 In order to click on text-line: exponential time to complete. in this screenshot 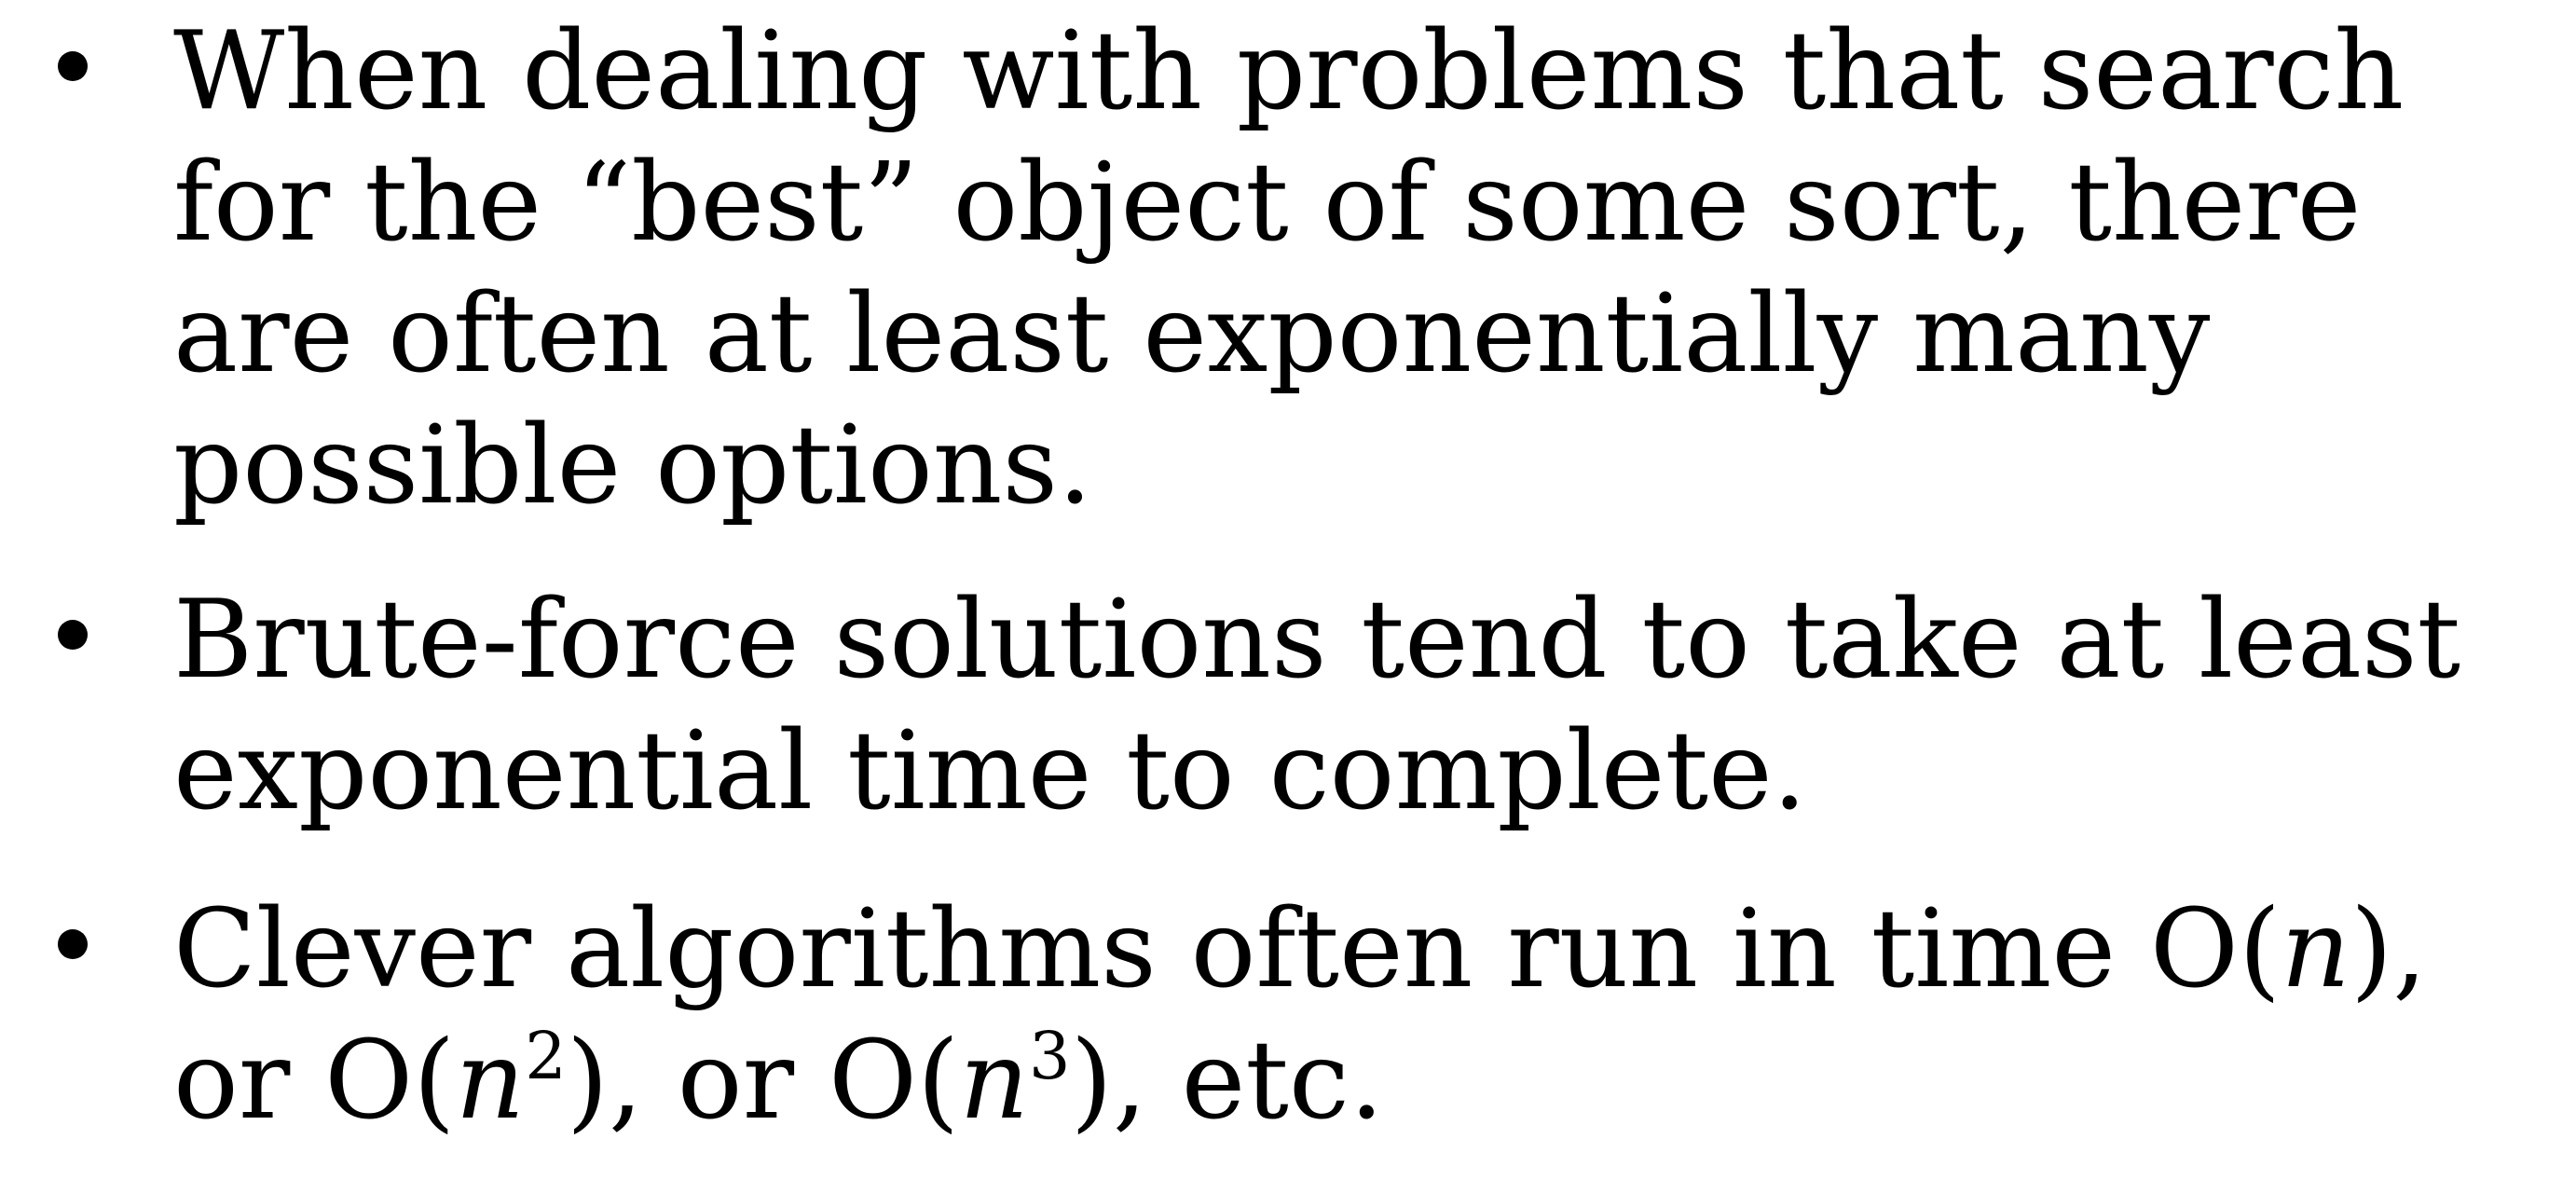, I will do `click(990, 771)`.